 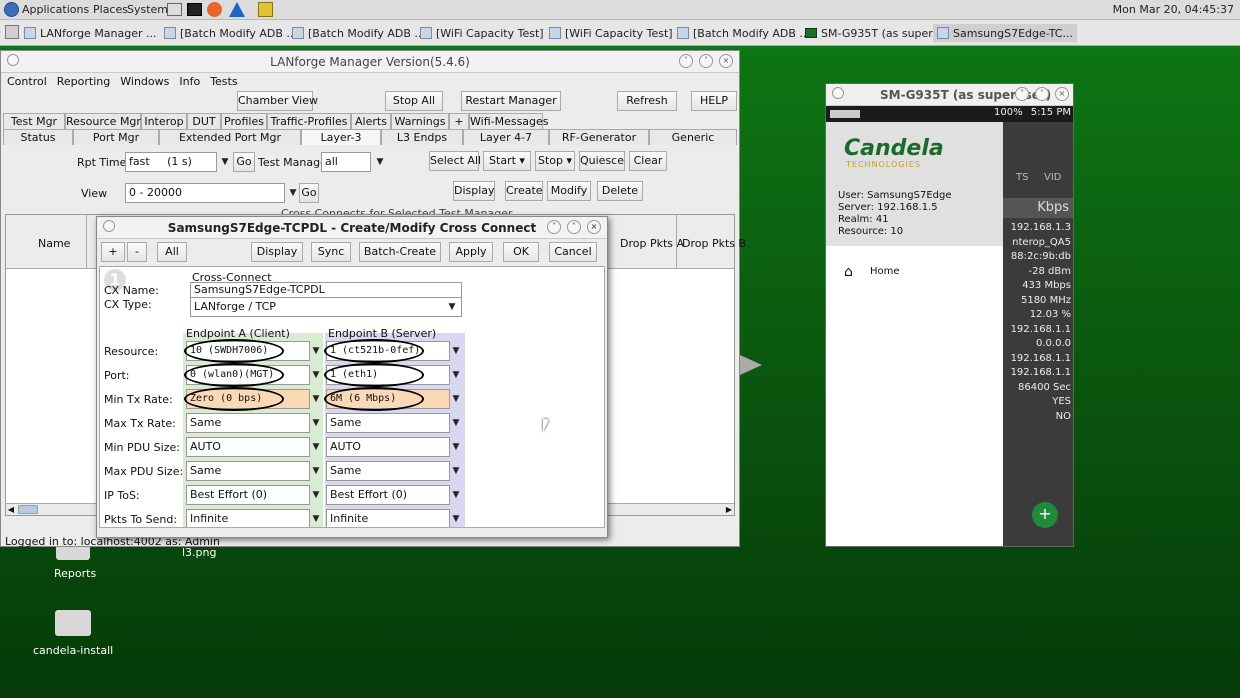 What do you see at coordinates (729, 509) in the screenshot?
I see `scroll-right-icon: ▶` at bounding box center [729, 509].